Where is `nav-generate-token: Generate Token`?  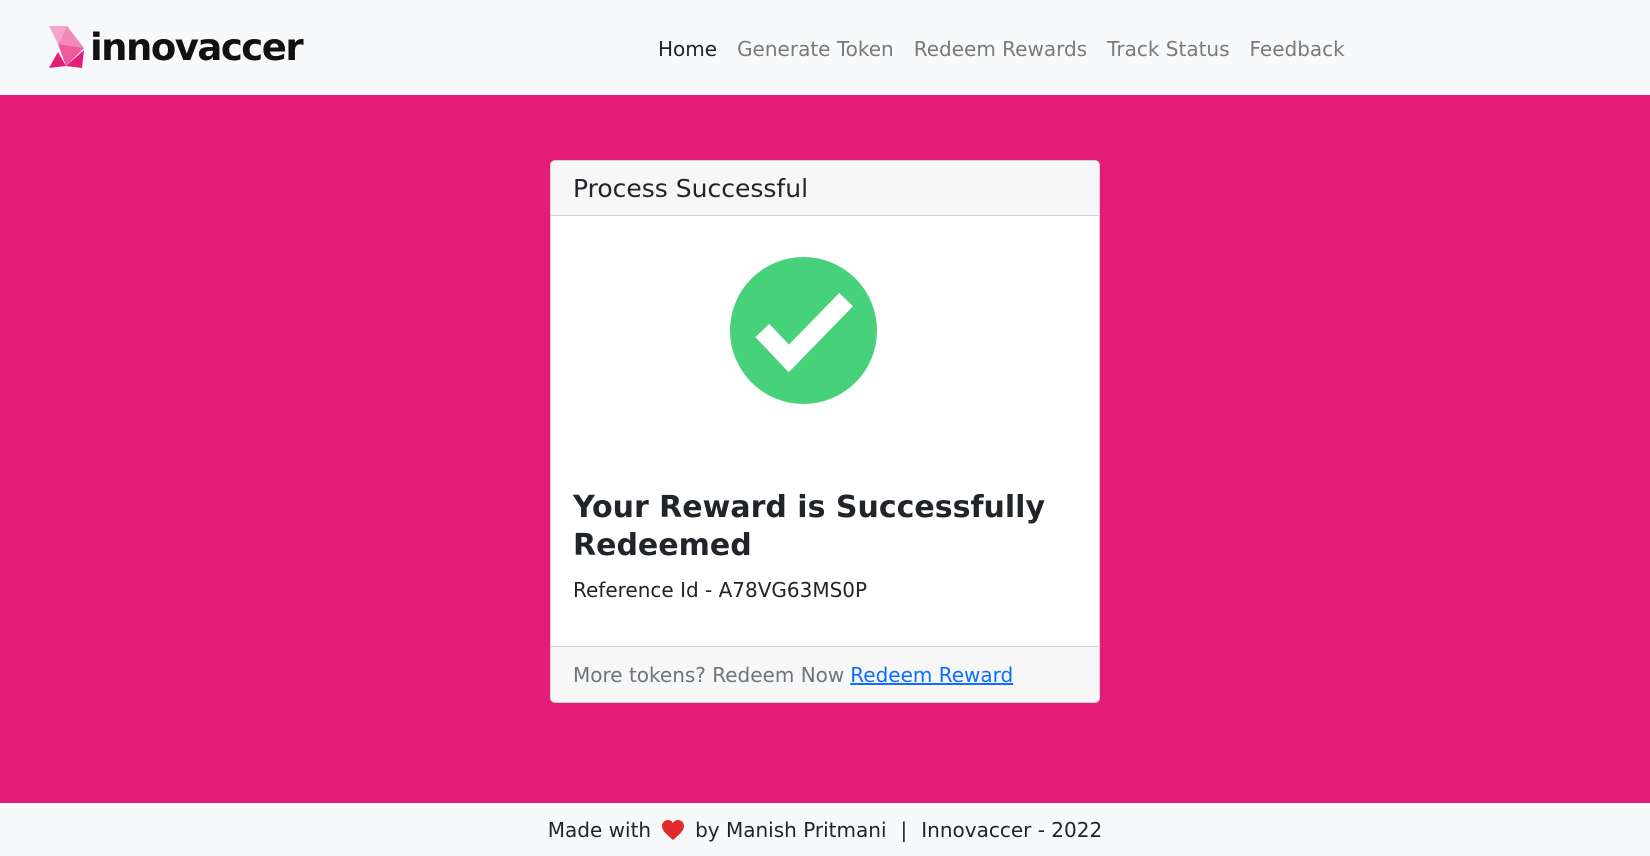 nav-generate-token: Generate Token is located at coordinates (815, 49).